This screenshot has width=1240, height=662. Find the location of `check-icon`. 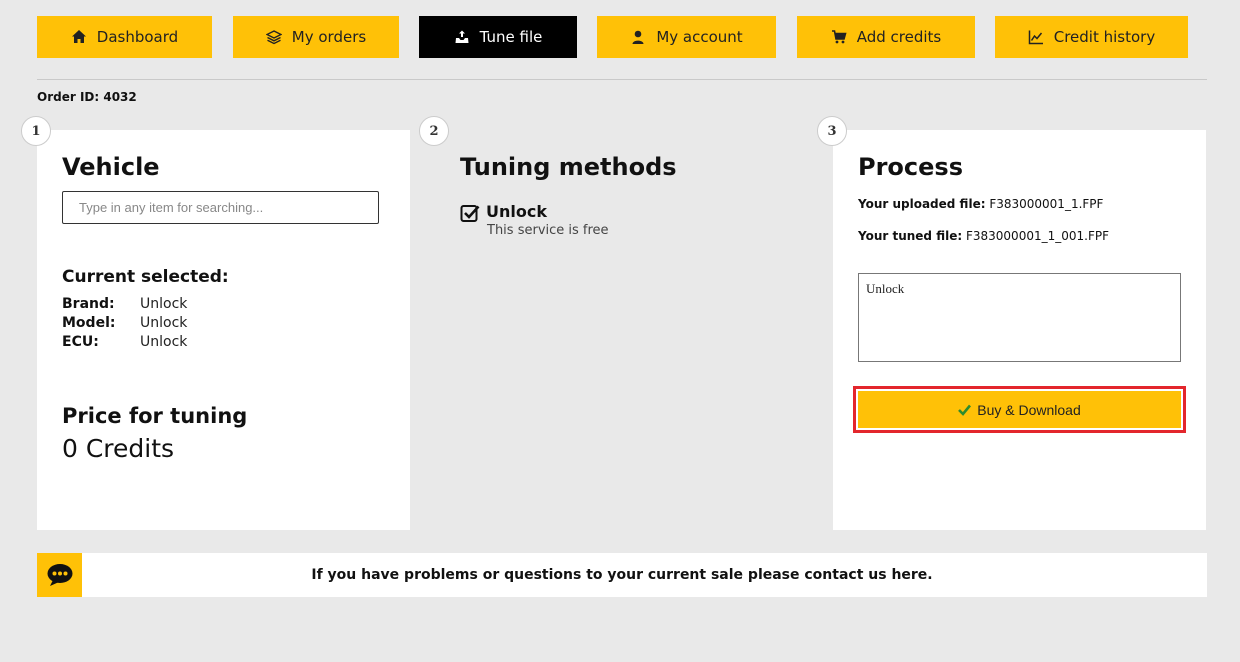

check-icon is located at coordinates (965, 410).